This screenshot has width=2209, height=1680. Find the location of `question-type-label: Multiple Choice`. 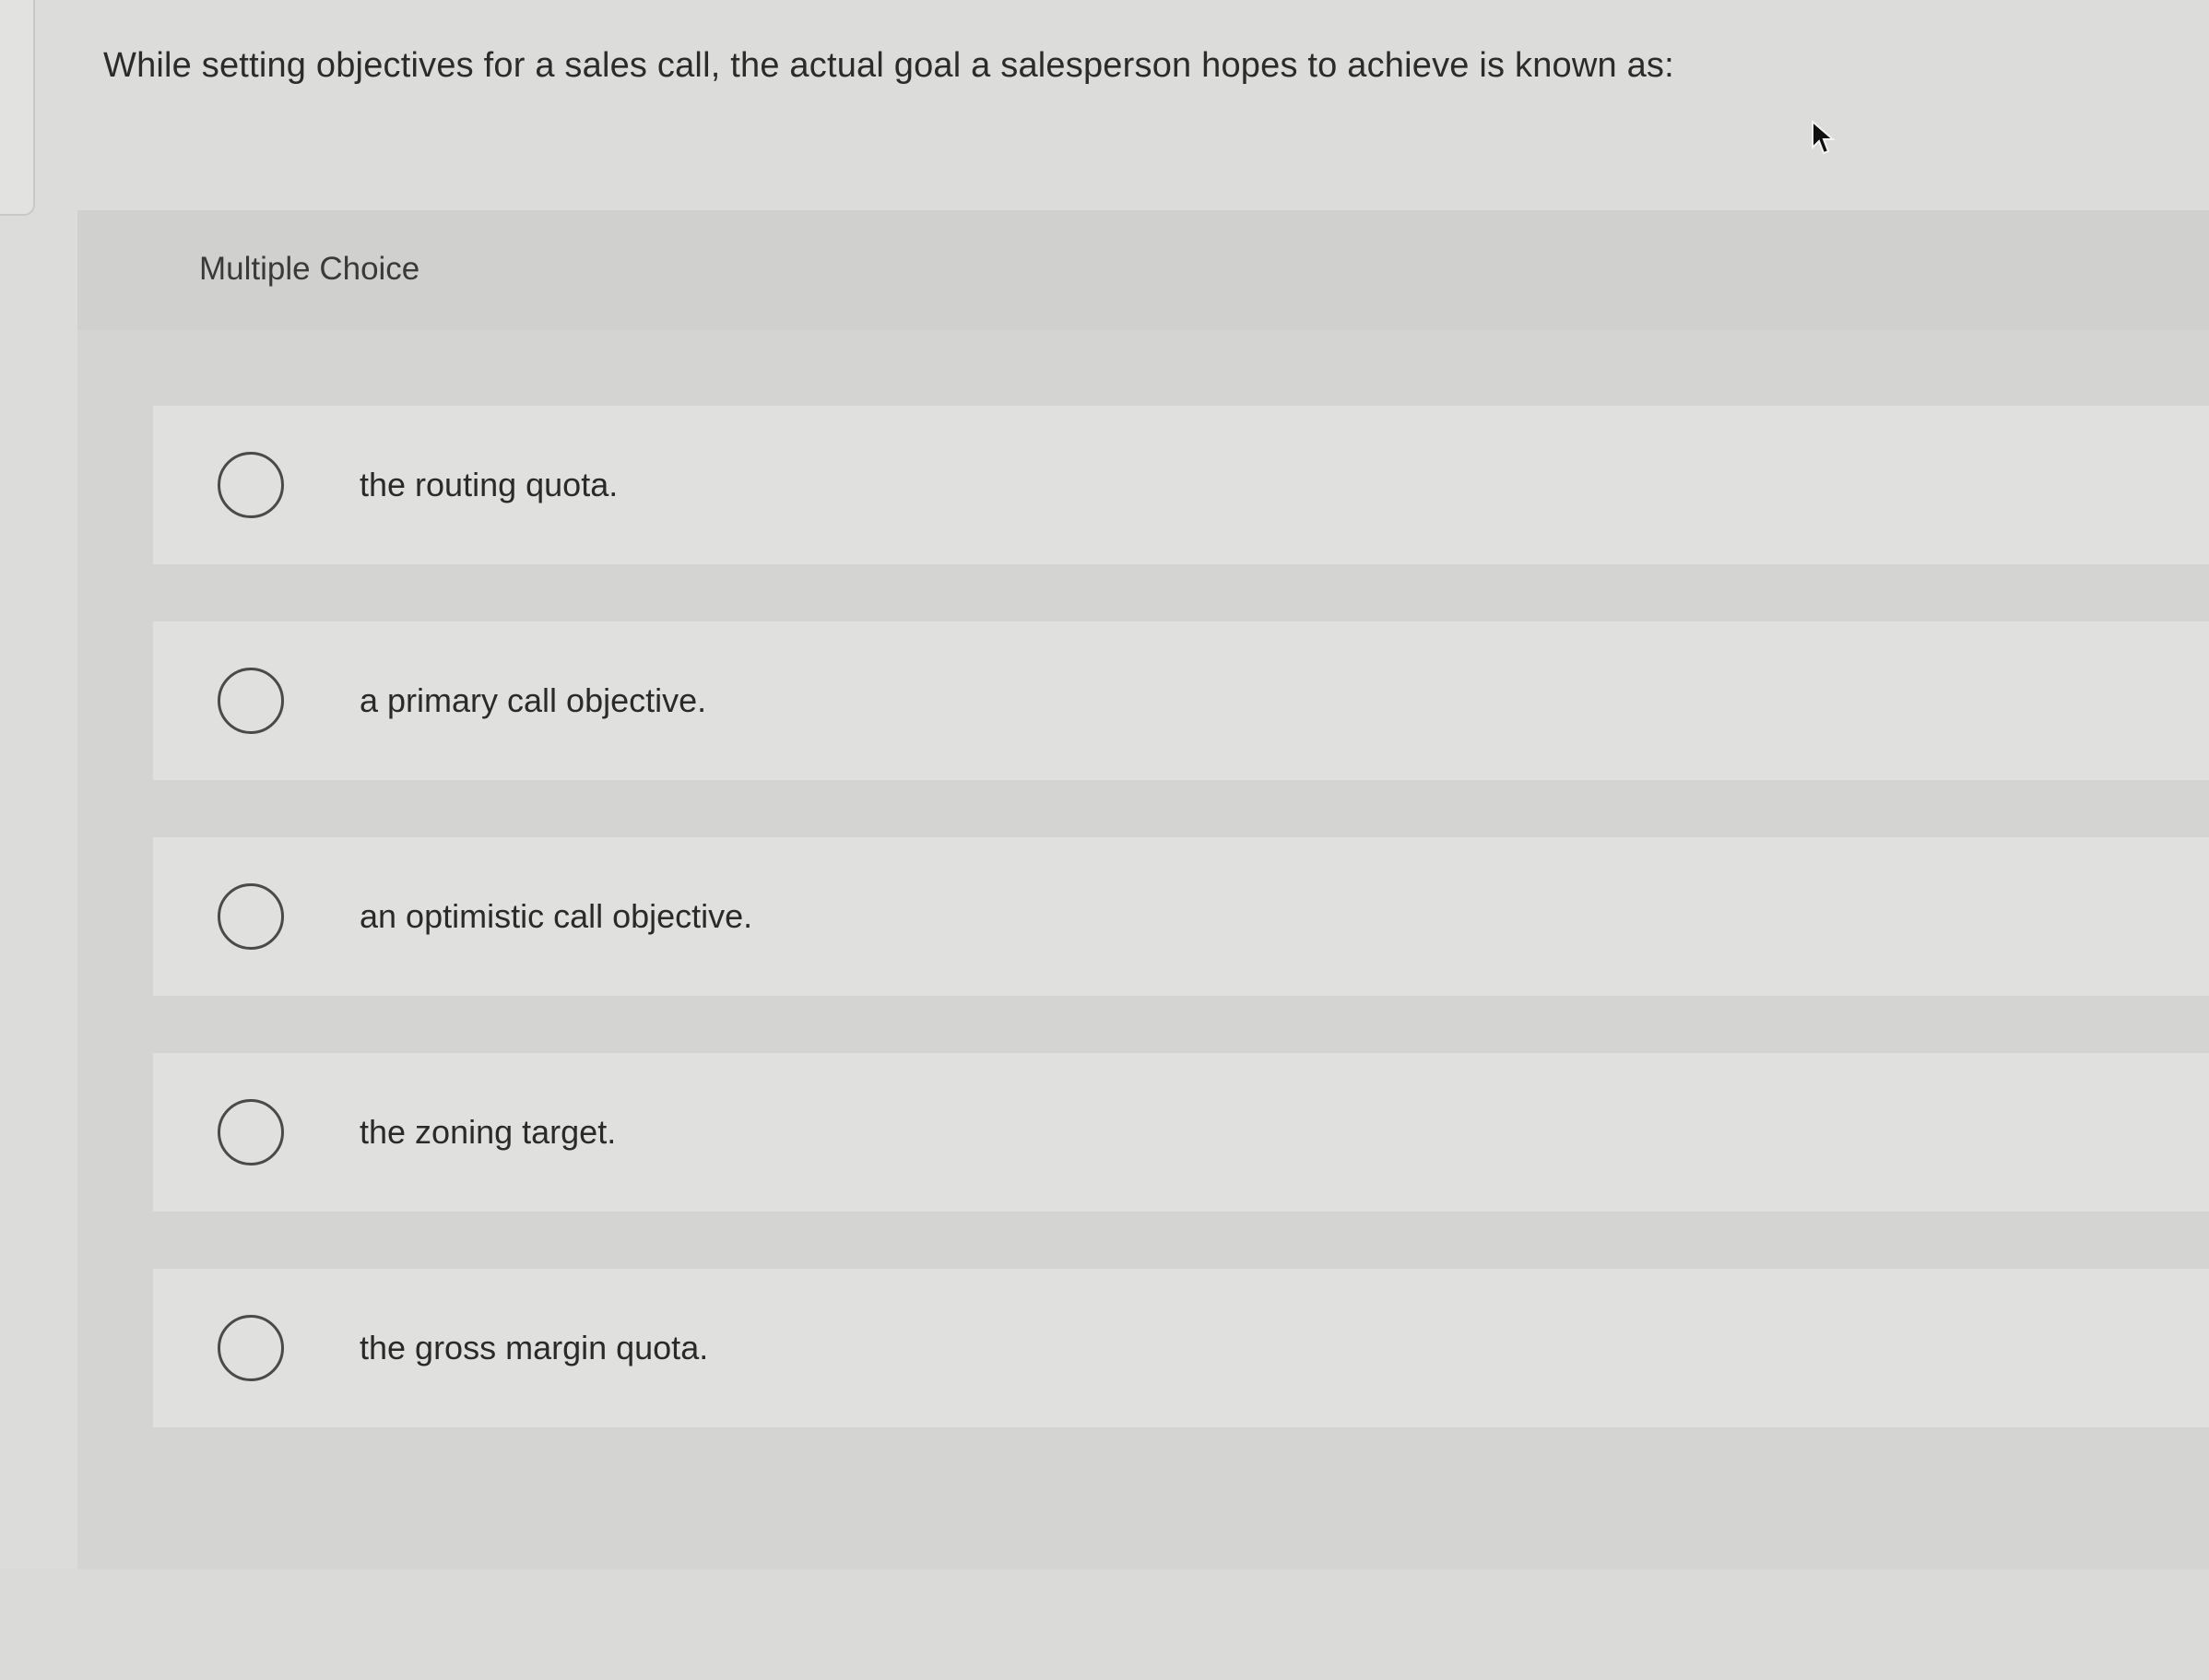

question-type-label: Multiple Choice is located at coordinates (309, 269).